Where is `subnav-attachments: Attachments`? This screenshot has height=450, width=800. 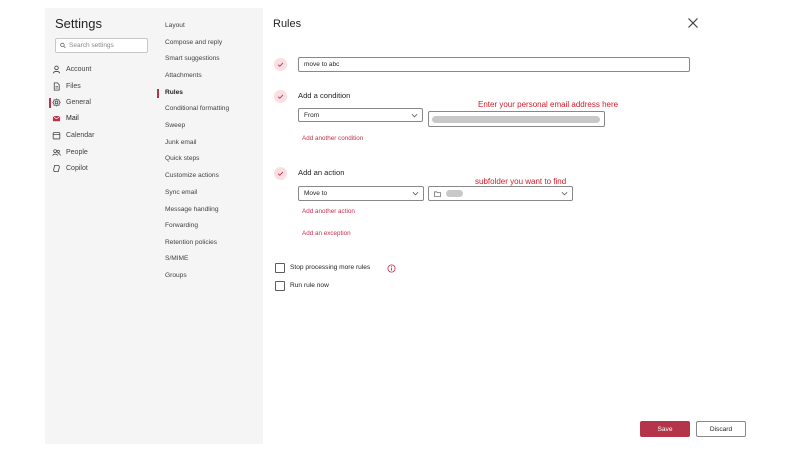
subnav-attachments: Attachments is located at coordinates (183, 76).